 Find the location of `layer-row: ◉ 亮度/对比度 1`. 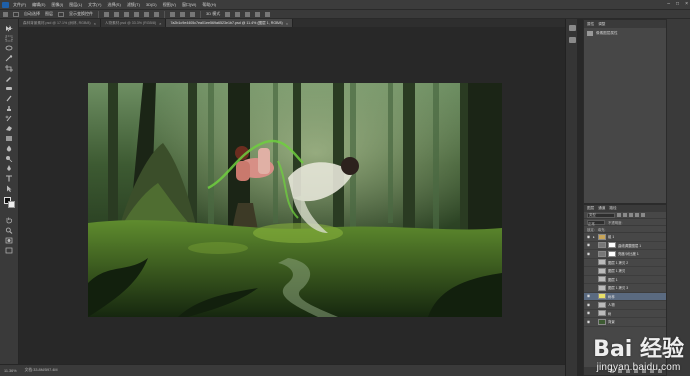

layer-row: ◉ 亮度/对比度 1 is located at coordinates (625, 254).